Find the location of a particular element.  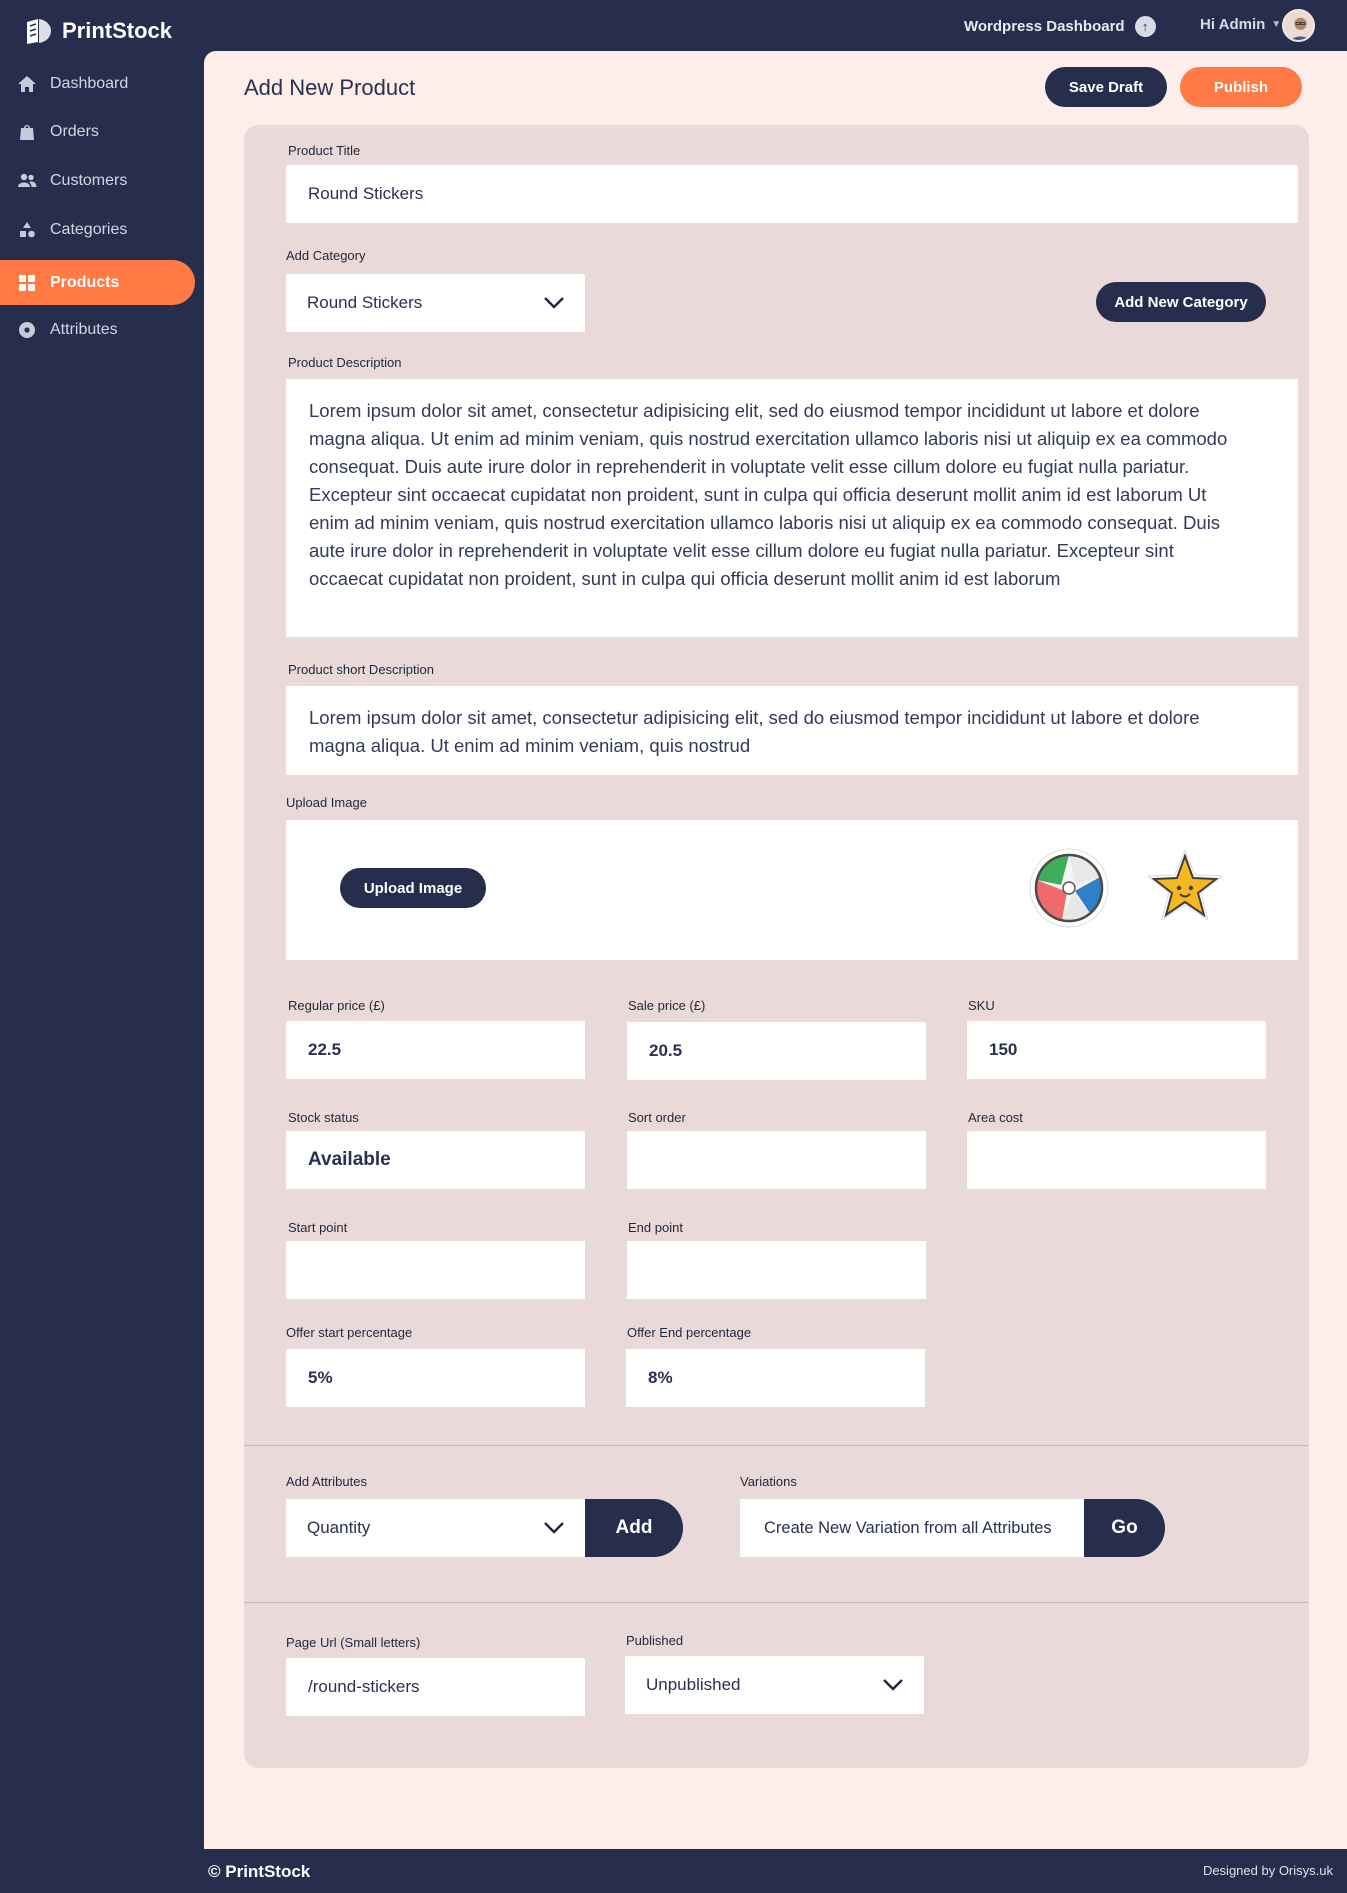

sidebar-item-products: Products is located at coordinates (97, 282).